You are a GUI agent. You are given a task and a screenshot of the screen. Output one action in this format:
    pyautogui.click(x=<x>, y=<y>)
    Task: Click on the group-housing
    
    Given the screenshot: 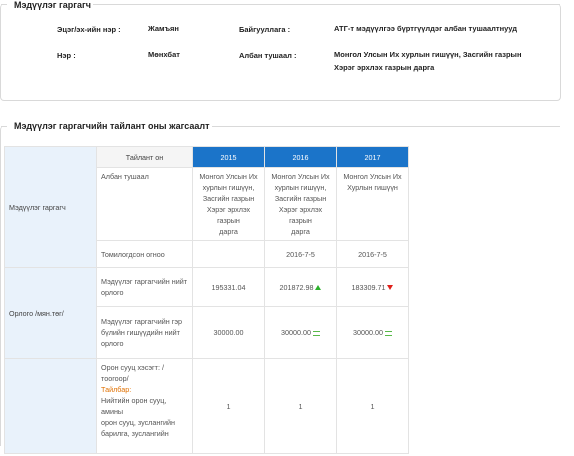 What is the action you would take?
    pyautogui.click(x=50, y=406)
    